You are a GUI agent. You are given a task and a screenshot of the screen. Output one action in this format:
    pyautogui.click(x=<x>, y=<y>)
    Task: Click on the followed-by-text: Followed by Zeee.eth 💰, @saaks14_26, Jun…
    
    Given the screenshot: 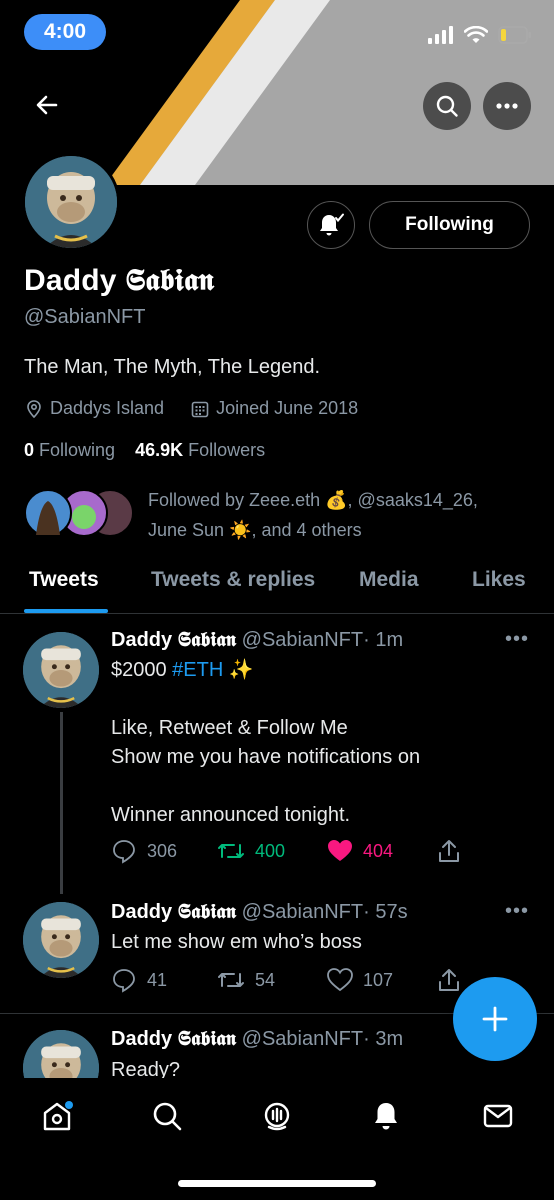 What is the action you would take?
    pyautogui.click(x=328, y=515)
    